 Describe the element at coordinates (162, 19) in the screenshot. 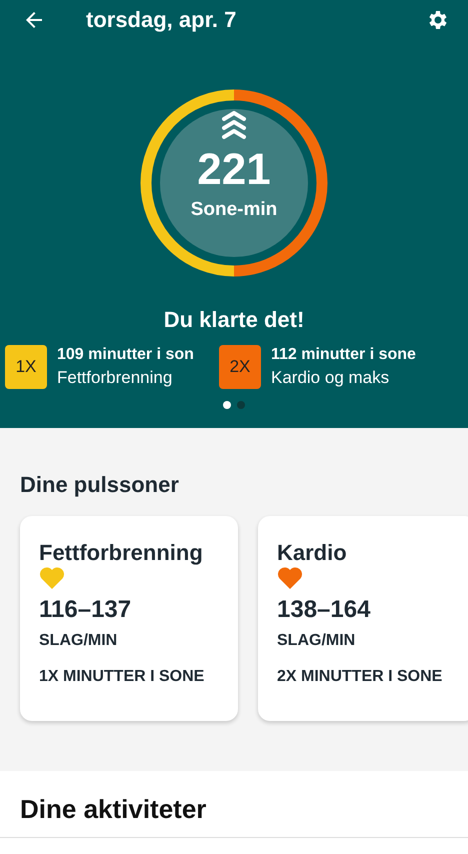

I see `screen-title: torsdag, apr. 7` at that location.